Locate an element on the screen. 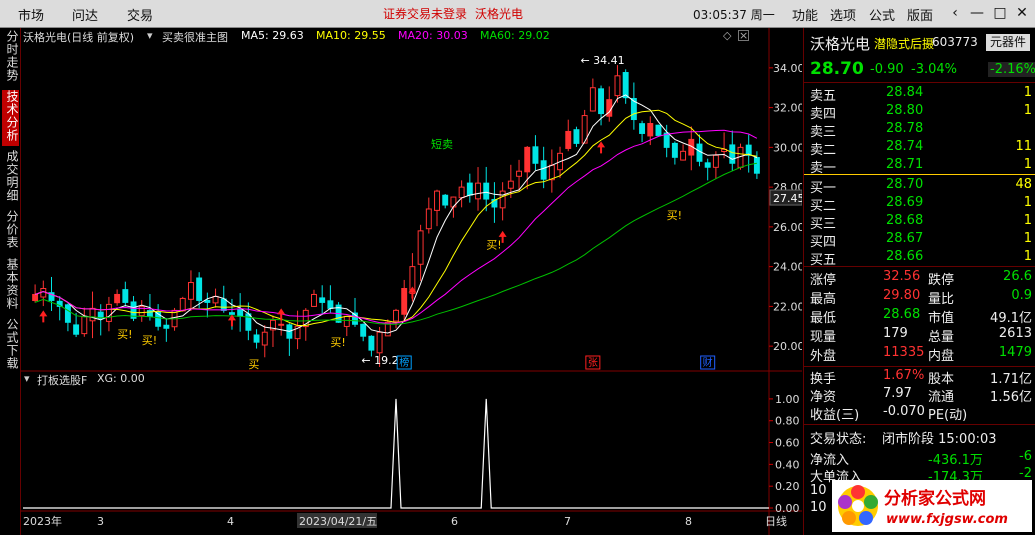 This screenshot has height=535, width=1035. stat-label: 现量 is located at coordinates (823, 337).